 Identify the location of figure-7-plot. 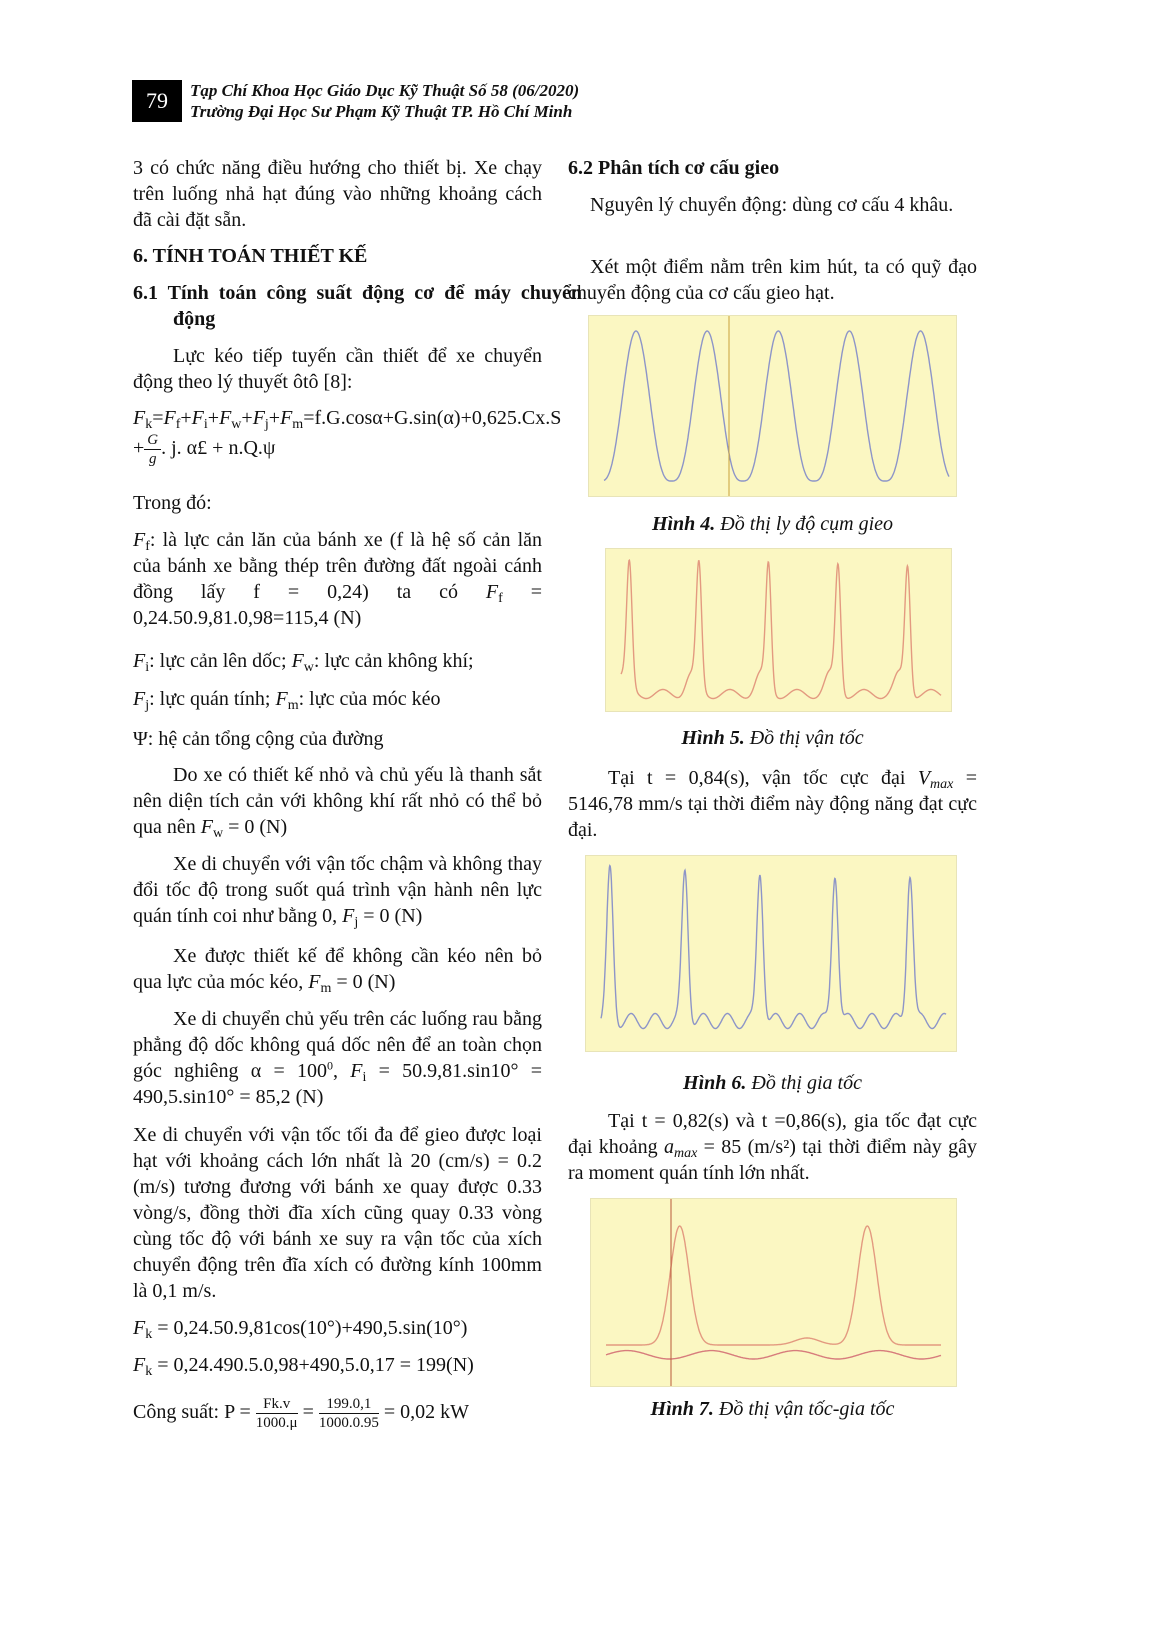
(773, 1292).